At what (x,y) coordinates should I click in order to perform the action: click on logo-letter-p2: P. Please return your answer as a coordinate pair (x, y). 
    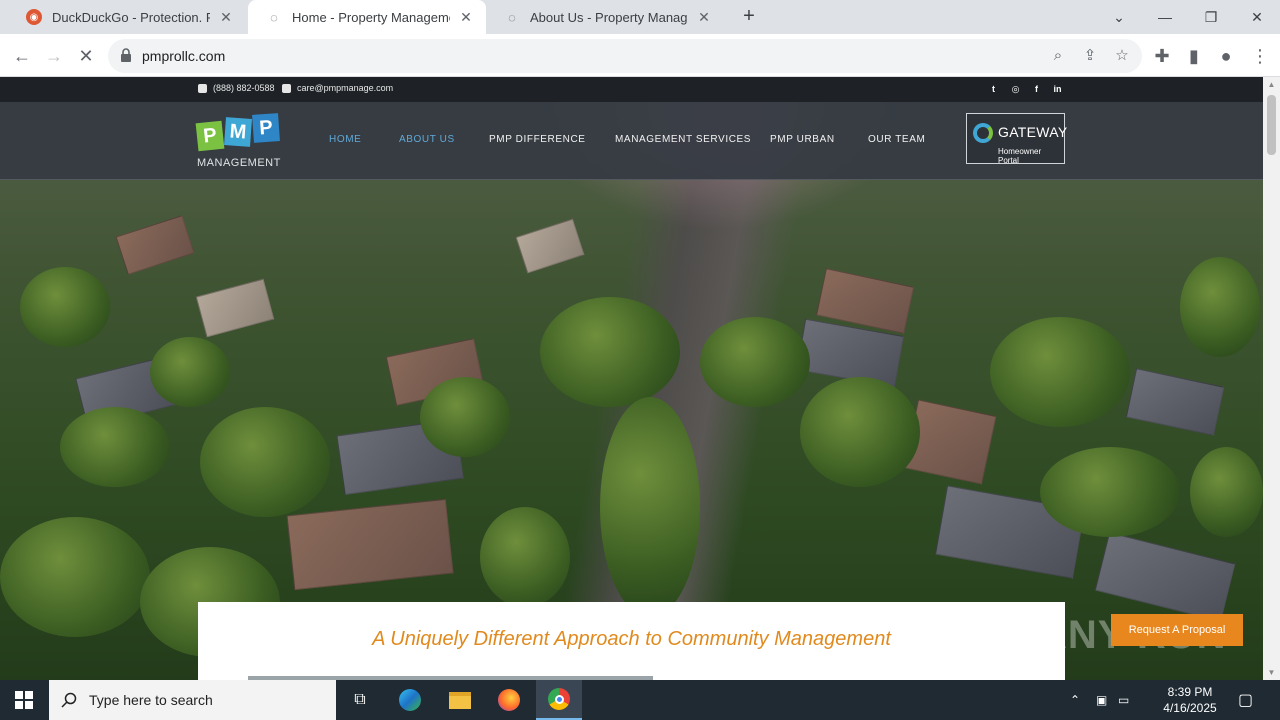
    Looking at the image, I should click on (266, 128).